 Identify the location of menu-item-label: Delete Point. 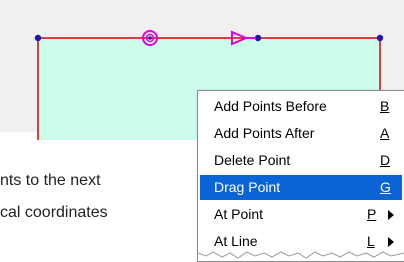
(252, 160).